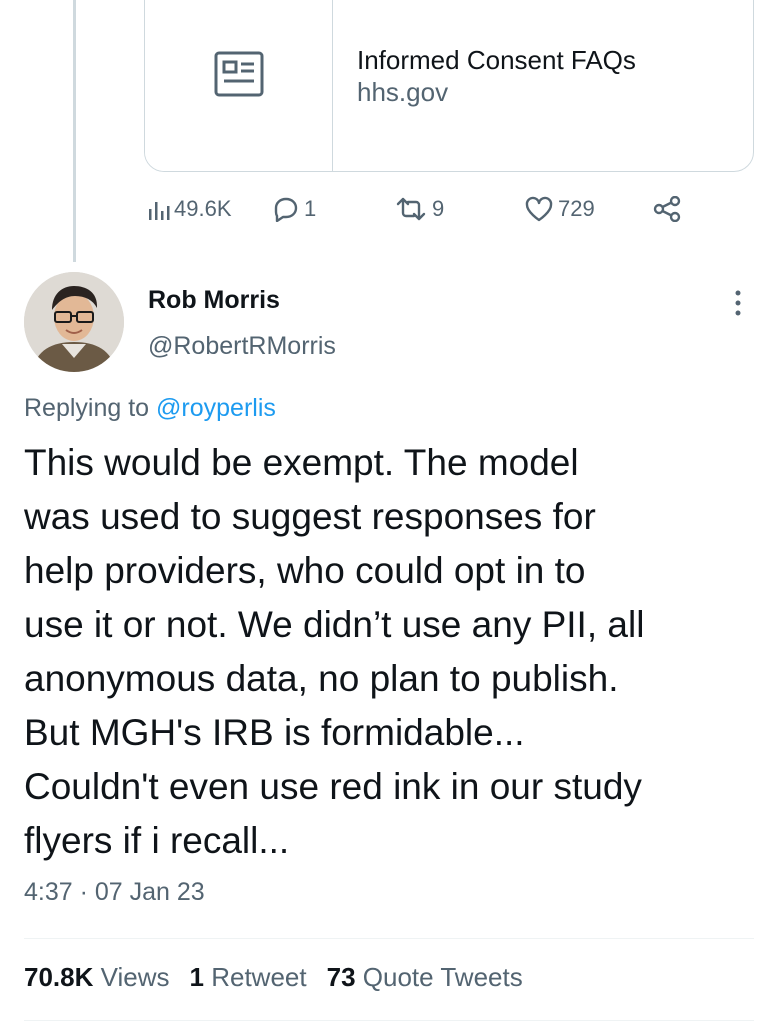 The height and width of the screenshot is (1024, 769). I want to click on reply-button: 1, so click(294, 209).